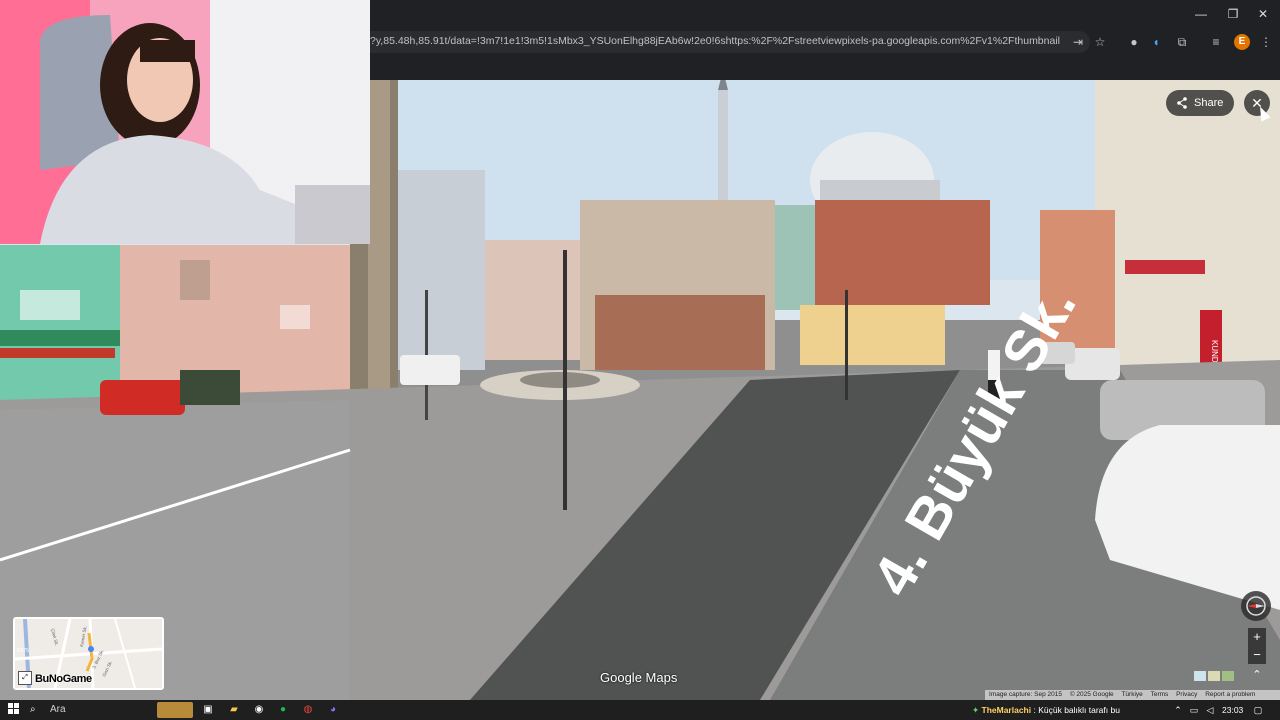 This screenshot has height=720, width=1280. I want to click on chat-notification: ✦ TheMarlachi : Küçük balıklı tarafı bu, so click(1046, 710).